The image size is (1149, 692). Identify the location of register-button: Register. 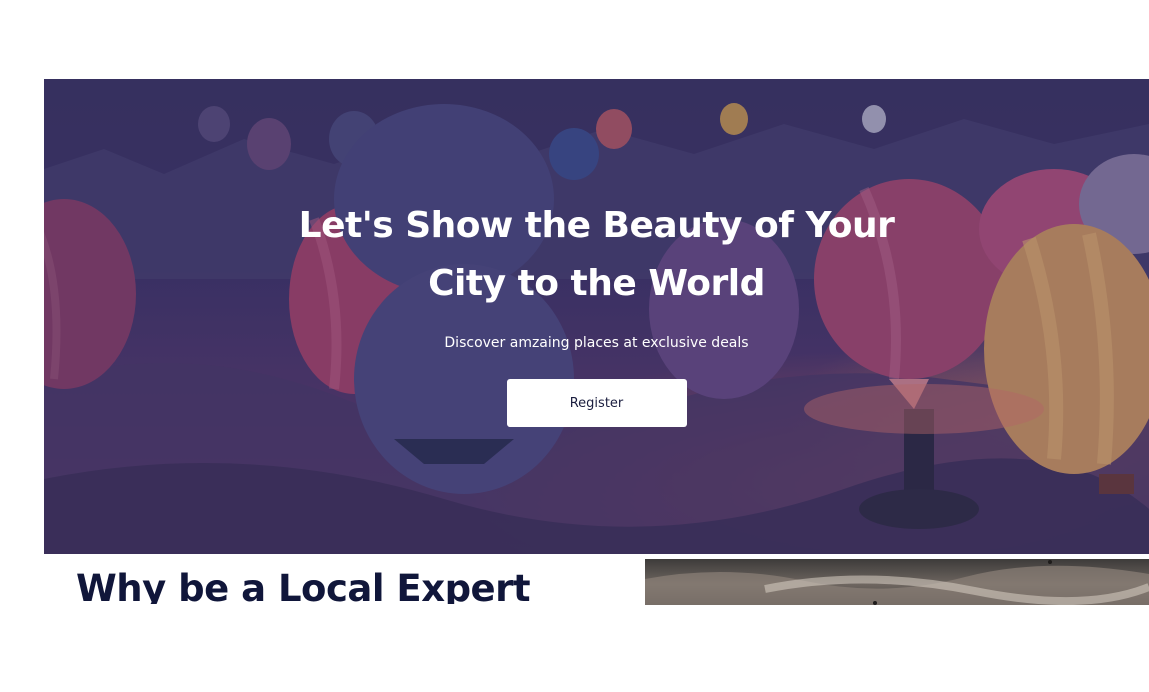
(596, 403).